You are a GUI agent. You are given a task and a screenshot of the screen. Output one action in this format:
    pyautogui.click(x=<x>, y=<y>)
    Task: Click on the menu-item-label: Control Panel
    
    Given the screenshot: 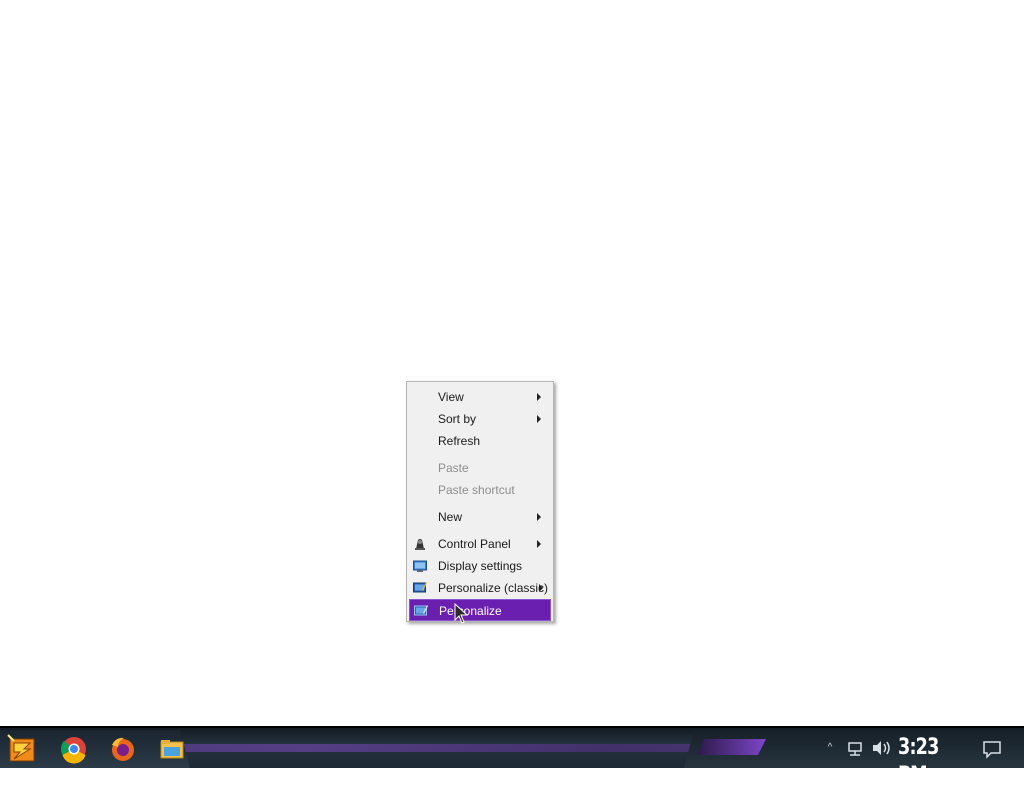 What is the action you would take?
    pyautogui.click(x=474, y=544)
    